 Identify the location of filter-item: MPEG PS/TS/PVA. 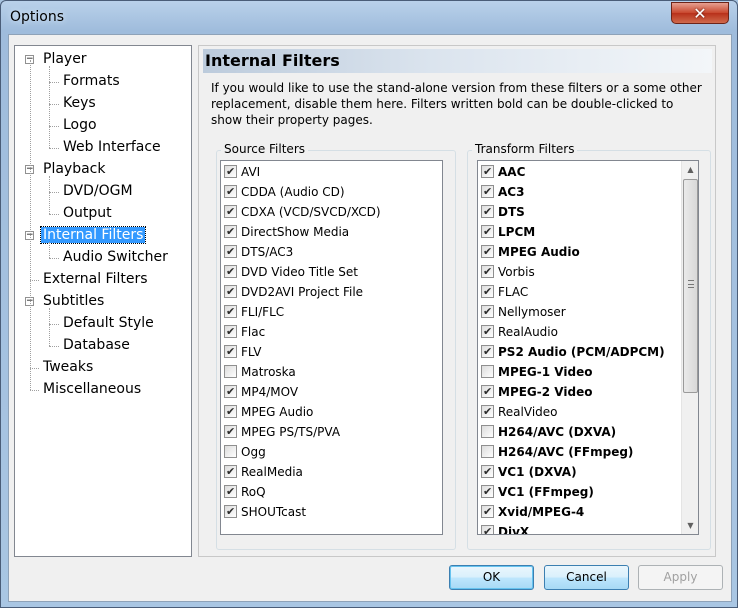
(282, 433).